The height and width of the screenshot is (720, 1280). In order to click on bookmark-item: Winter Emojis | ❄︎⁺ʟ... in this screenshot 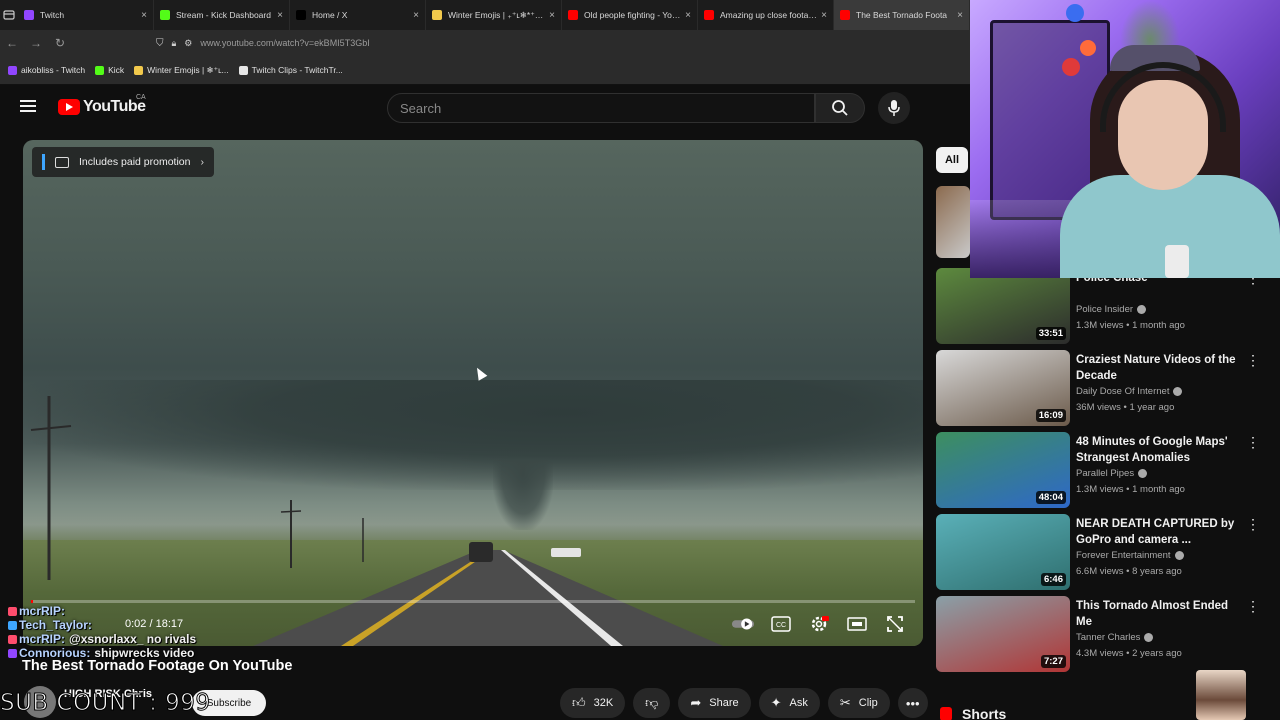, I will do `click(181, 70)`.